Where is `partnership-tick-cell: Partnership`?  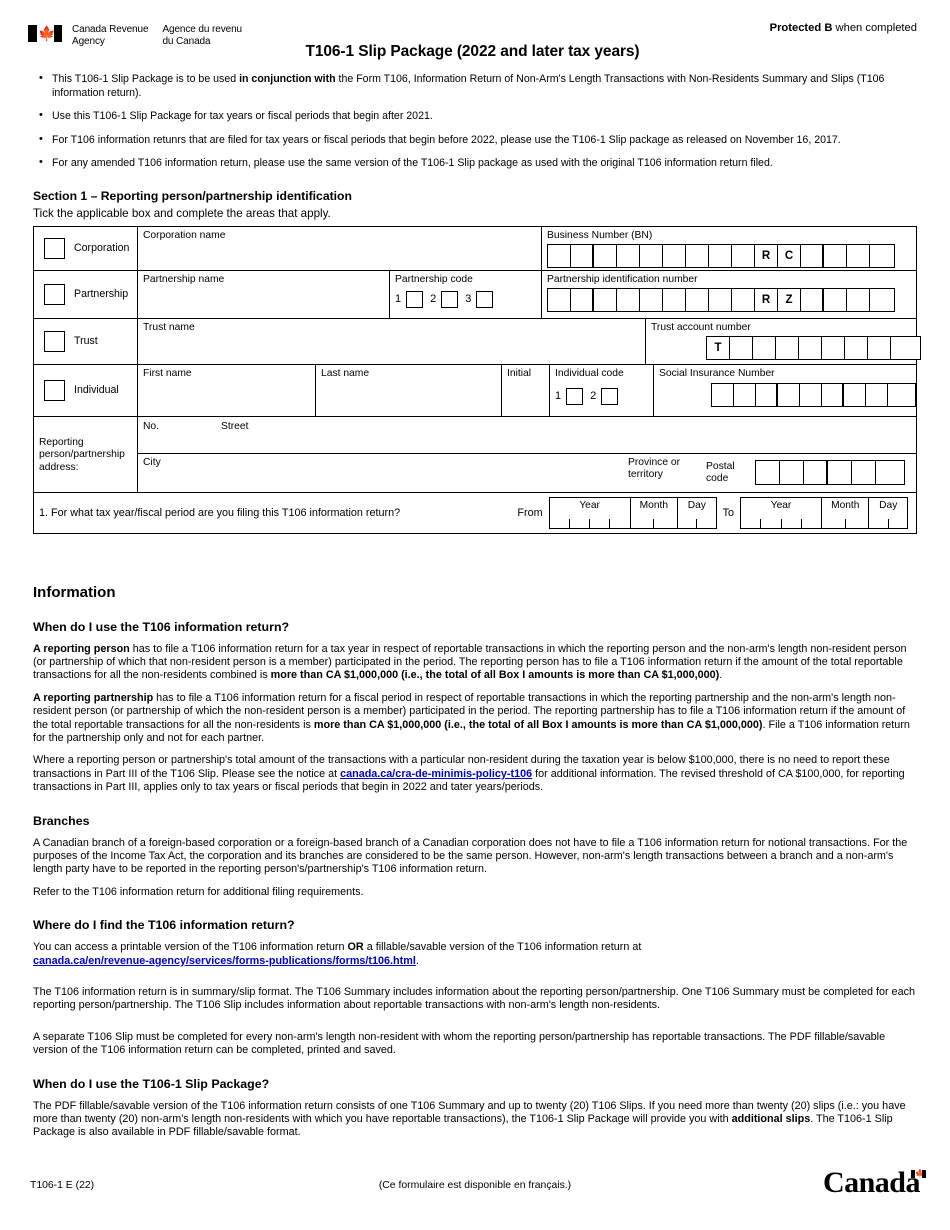
partnership-tick-cell: Partnership is located at coordinates (86, 294).